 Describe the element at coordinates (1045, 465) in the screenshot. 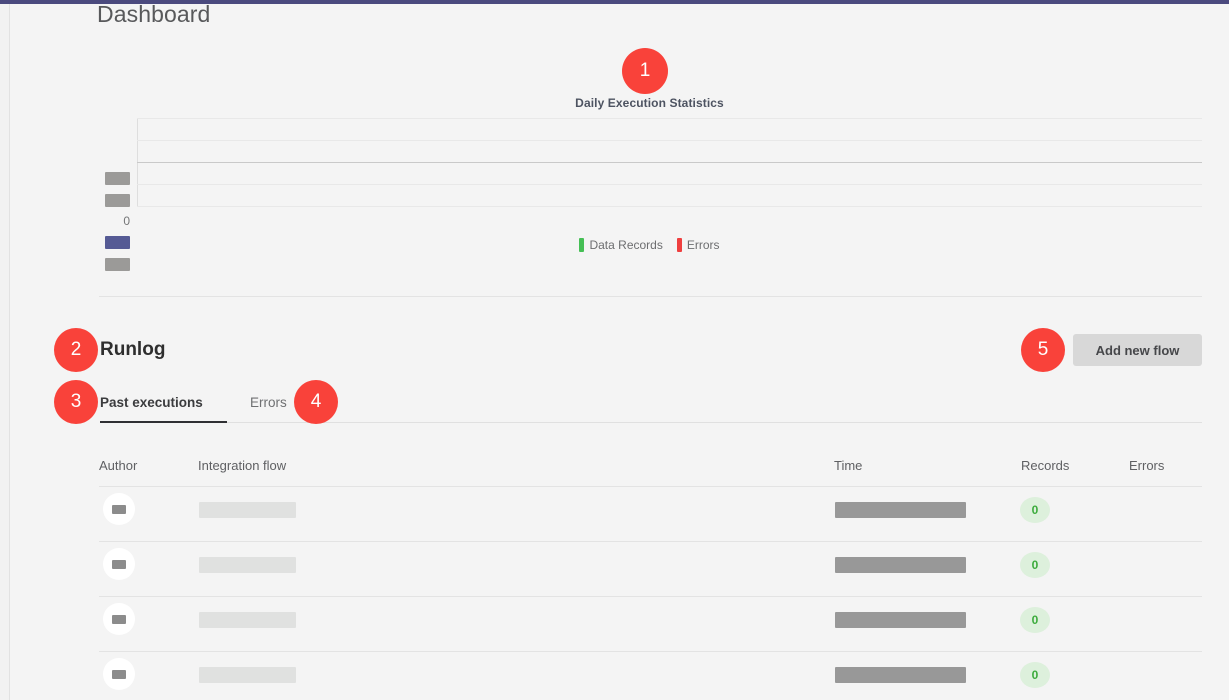

I see `column-header-records: Records` at that location.